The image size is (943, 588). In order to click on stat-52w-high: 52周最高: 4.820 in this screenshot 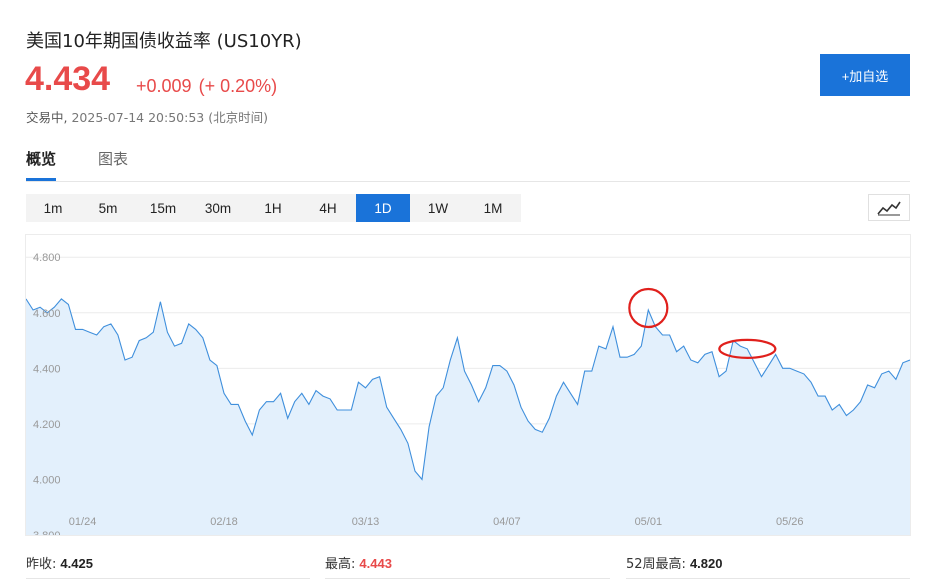, I will do `click(674, 562)`.